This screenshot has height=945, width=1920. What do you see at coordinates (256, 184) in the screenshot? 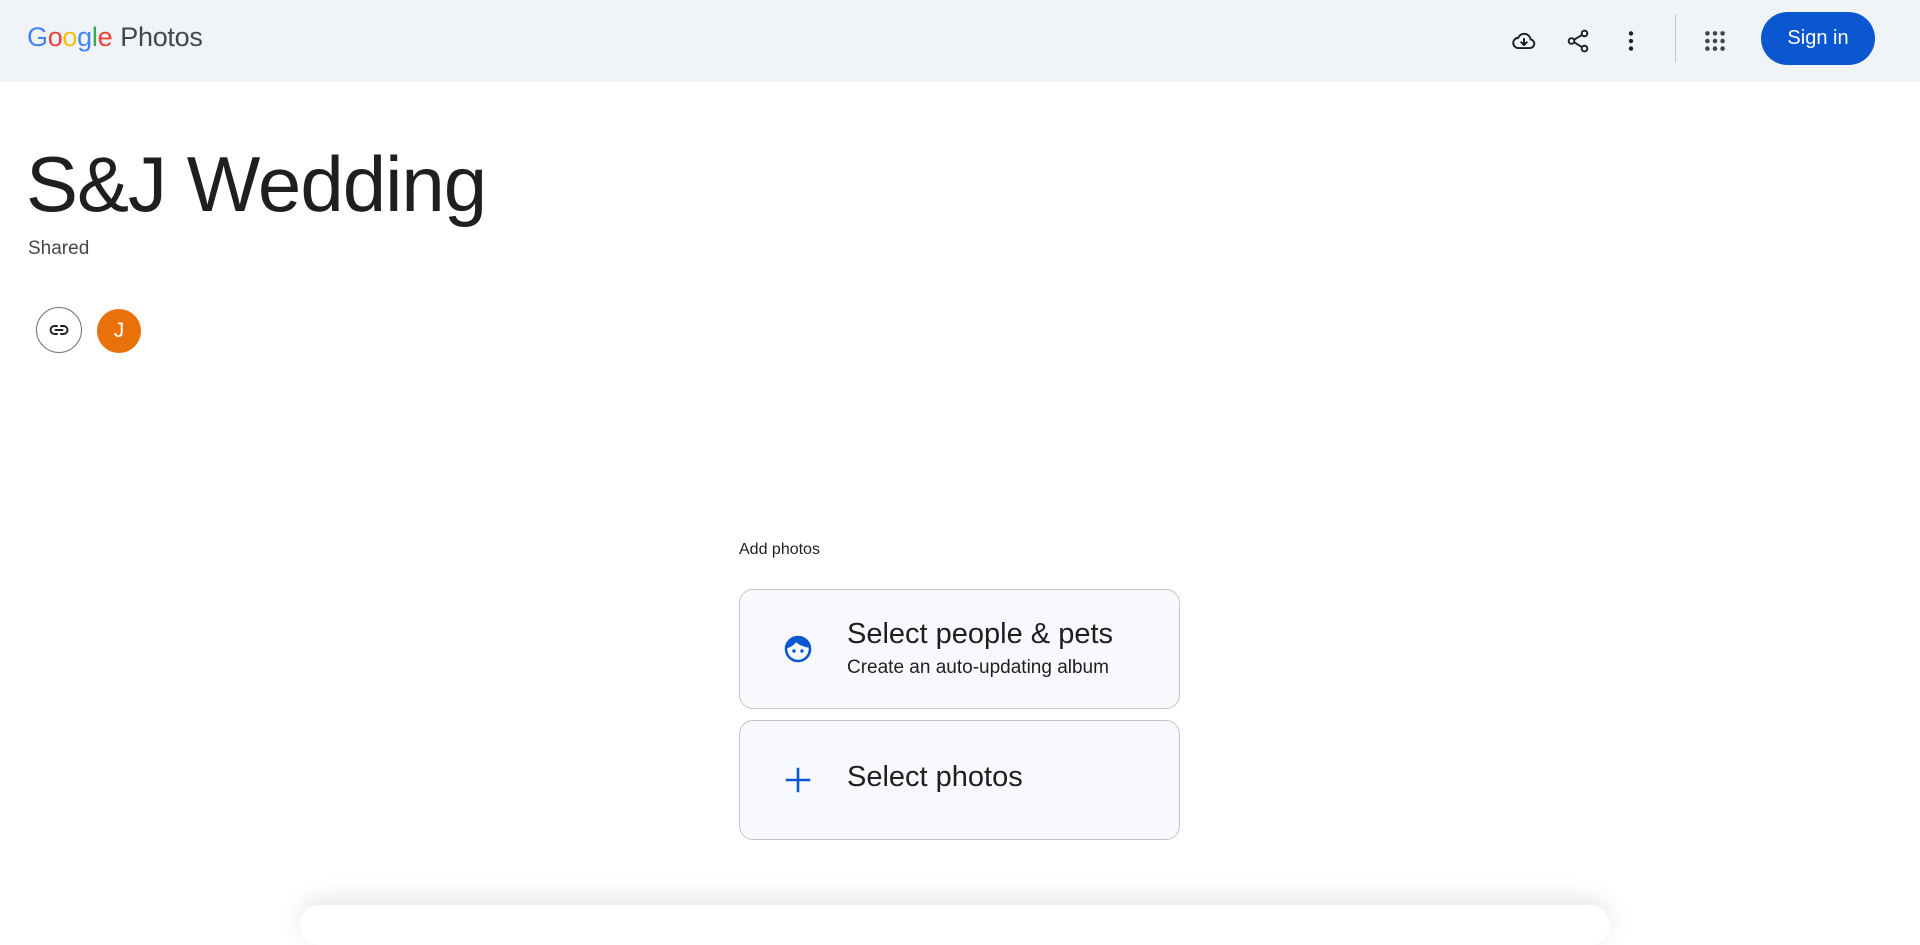
I see `album-title: S&J Wedding` at bounding box center [256, 184].